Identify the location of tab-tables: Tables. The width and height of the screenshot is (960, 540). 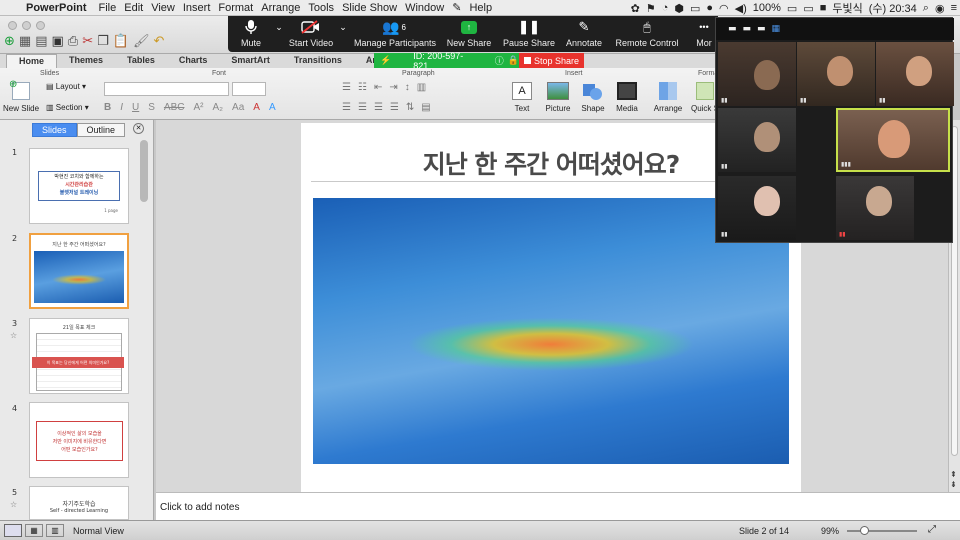
(141, 61).